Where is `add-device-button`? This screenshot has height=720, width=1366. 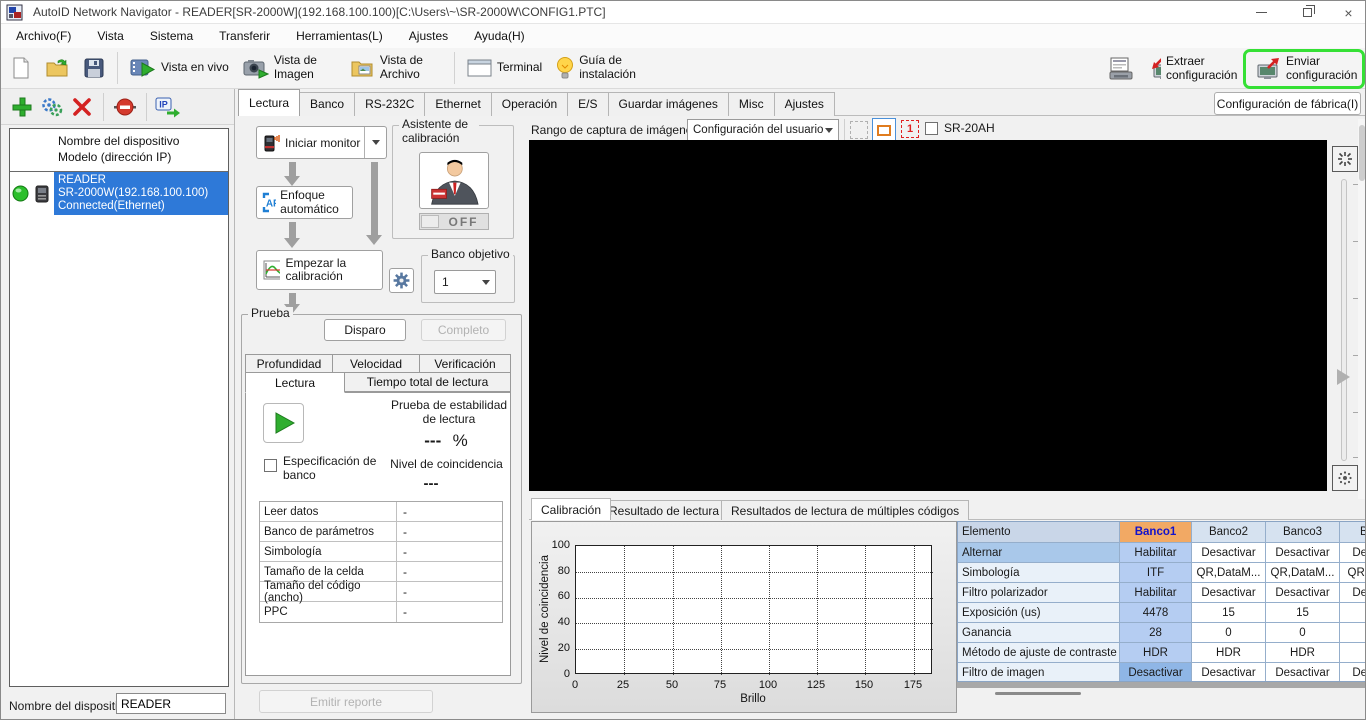
add-device-button is located at coordinates (22, 107).